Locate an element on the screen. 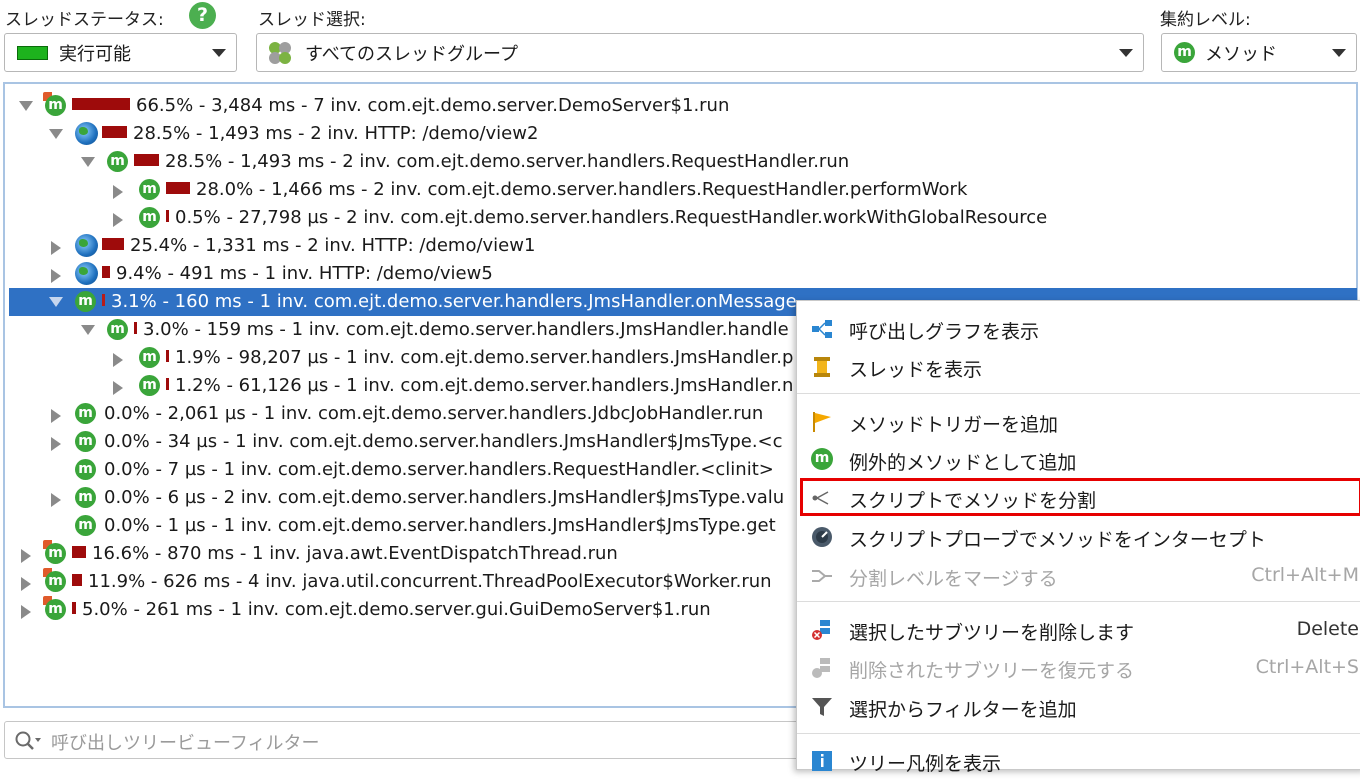  aggregation-label: 集約レベル: is located at coordinates (1205, 20).